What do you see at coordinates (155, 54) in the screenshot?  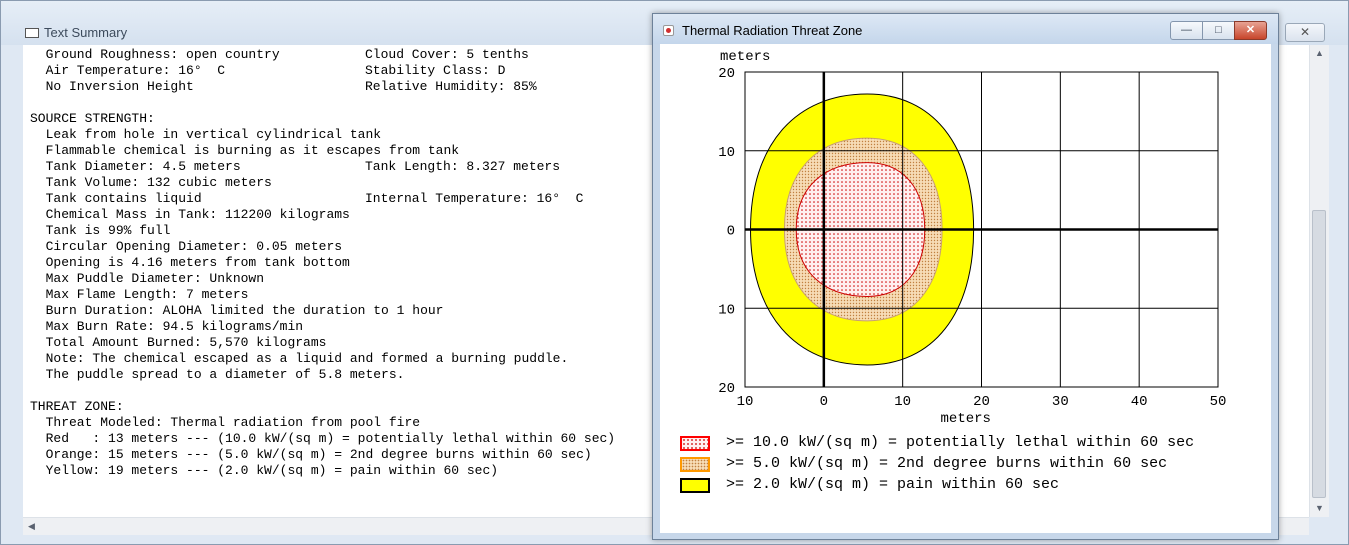 I see `summary-line-text: Ground Roughness: open country` at bounding box center [155, 54].